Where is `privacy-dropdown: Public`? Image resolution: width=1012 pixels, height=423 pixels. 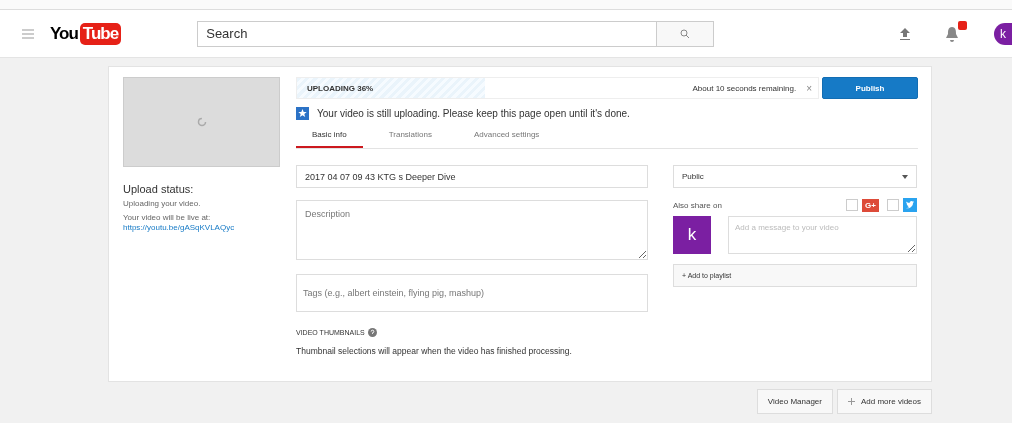 privacy-dropdown: Public is located at coordinates (795, 176).